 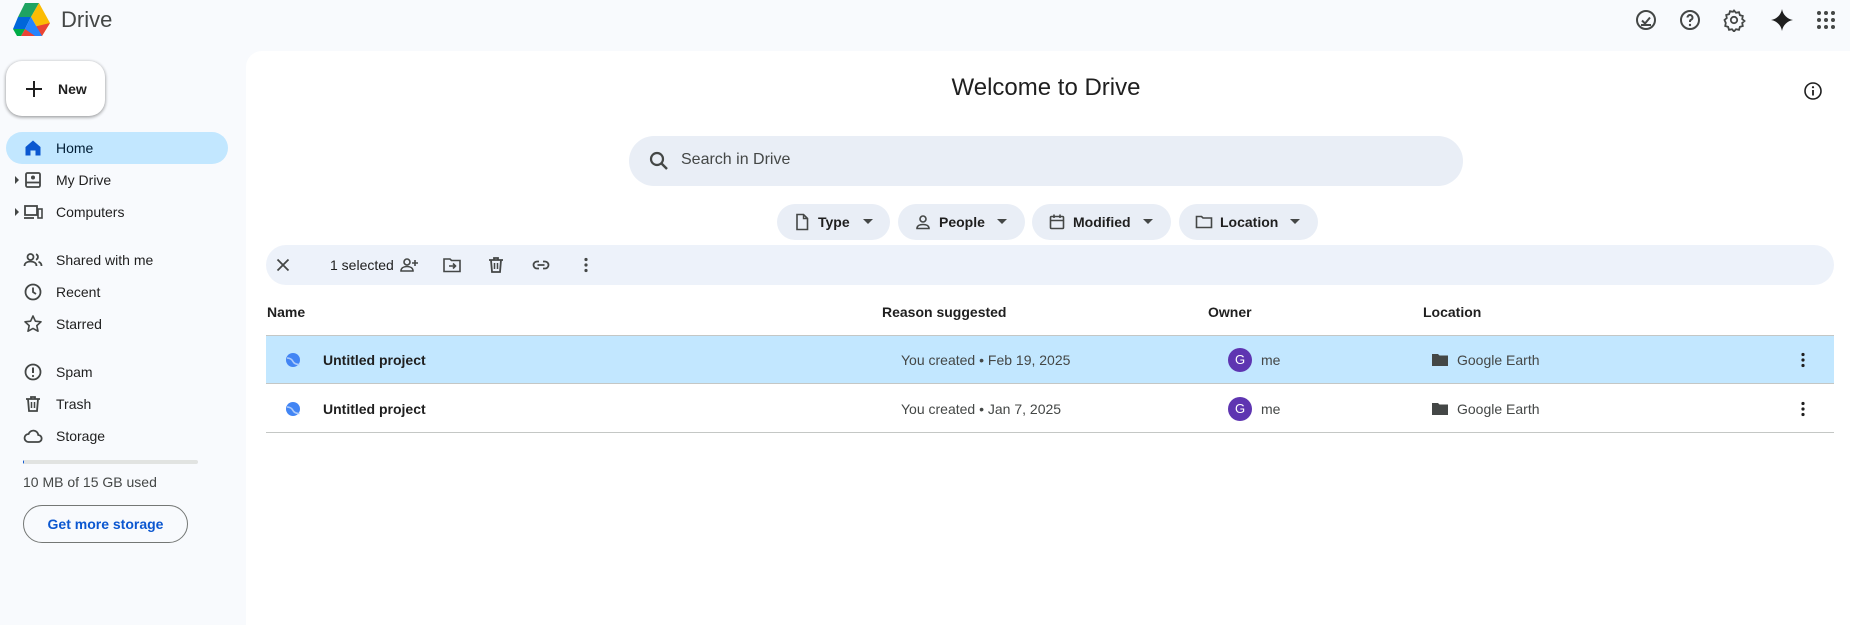 What do you see at coordinates (1230, 312) in the screenshot?
I see `column-header-owner: Owner` at bounding box center [1230, 312].